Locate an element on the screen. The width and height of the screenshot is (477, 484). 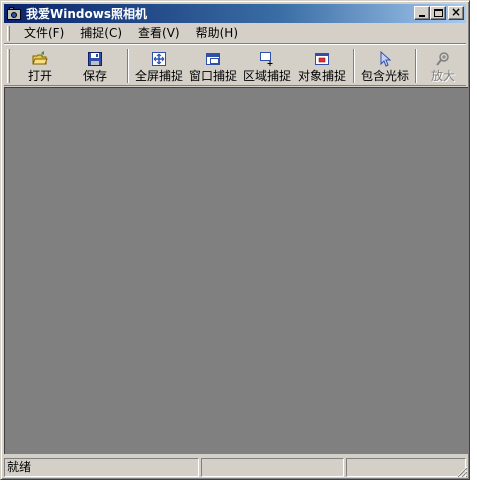
menu-file: 文件(F) is located at coordinates (44, 33).